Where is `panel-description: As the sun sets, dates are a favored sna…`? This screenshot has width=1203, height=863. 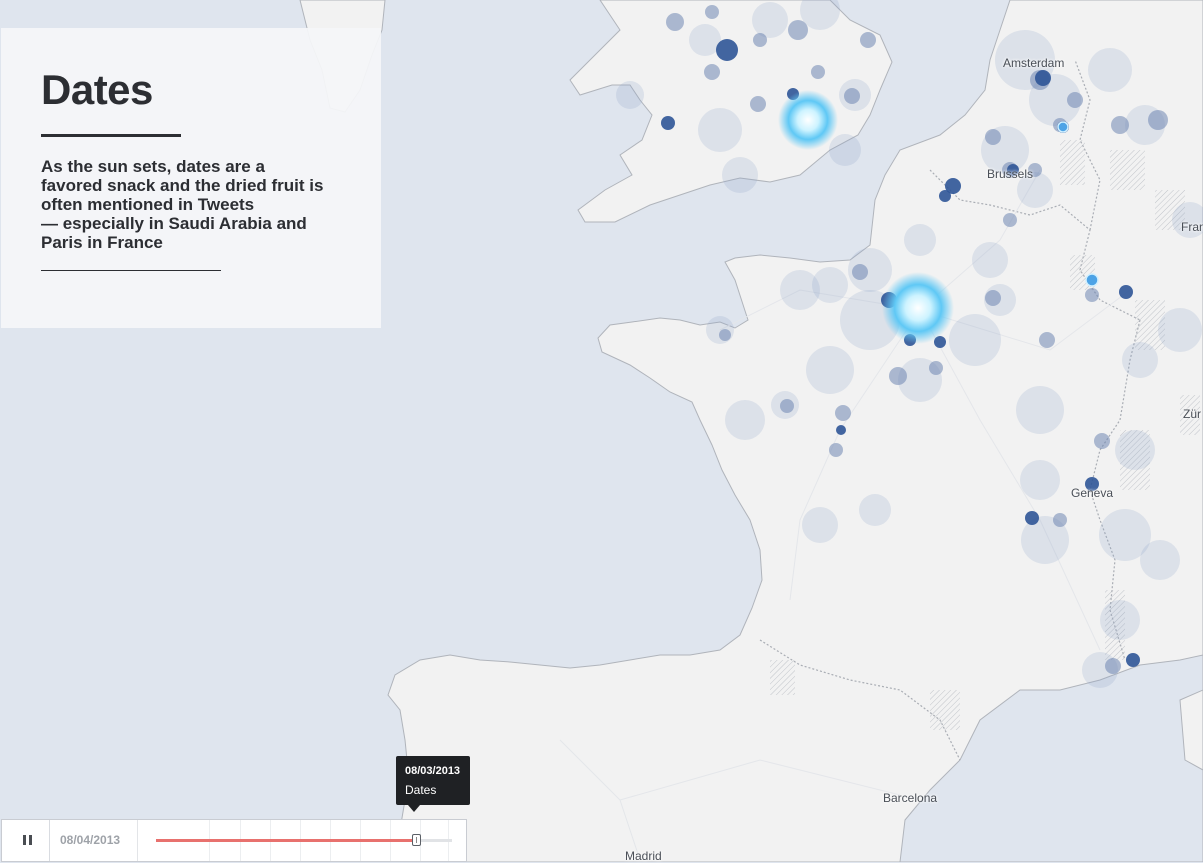
panel-description: As the sun sets, dates are a favored sna… is located at coordinates (182, 204).